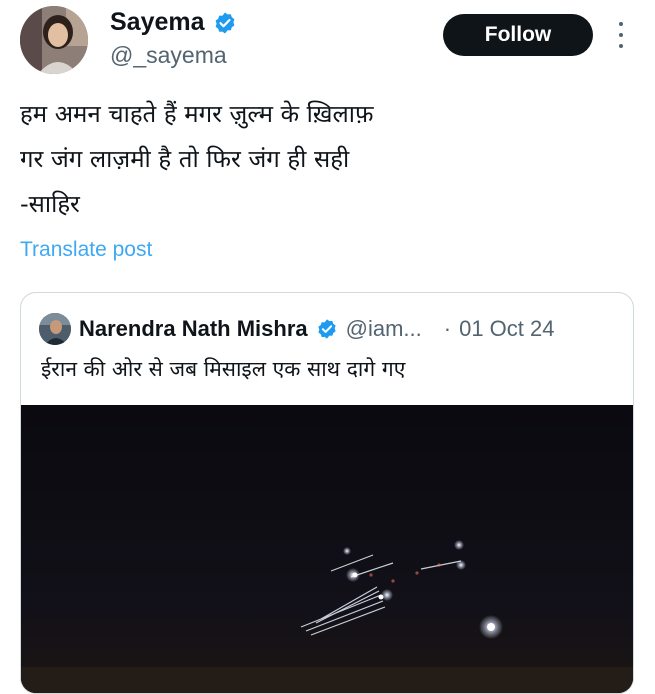 The height and width of the screenshot is (694, 655). Describe the element at coordinates (86, 250) in the screenshot. I see `translate-post-link: Translate post` at that location.